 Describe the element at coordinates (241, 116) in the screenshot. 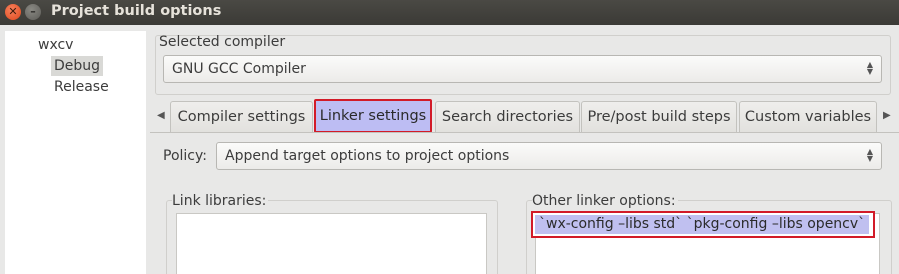

I see `tab-compiler-settings: Compiler settings` at that location.